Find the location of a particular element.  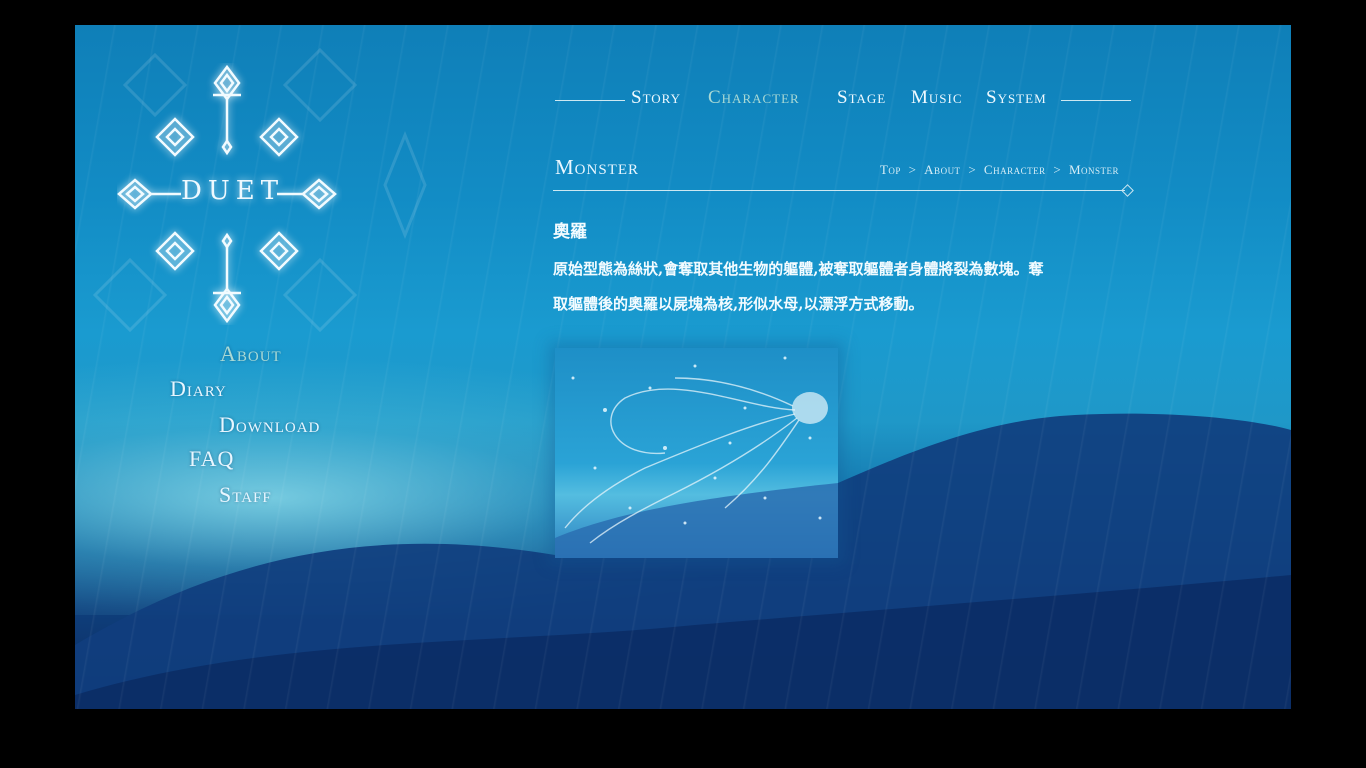

side-nav-diary: Diary is located at coordinates (198, 389).